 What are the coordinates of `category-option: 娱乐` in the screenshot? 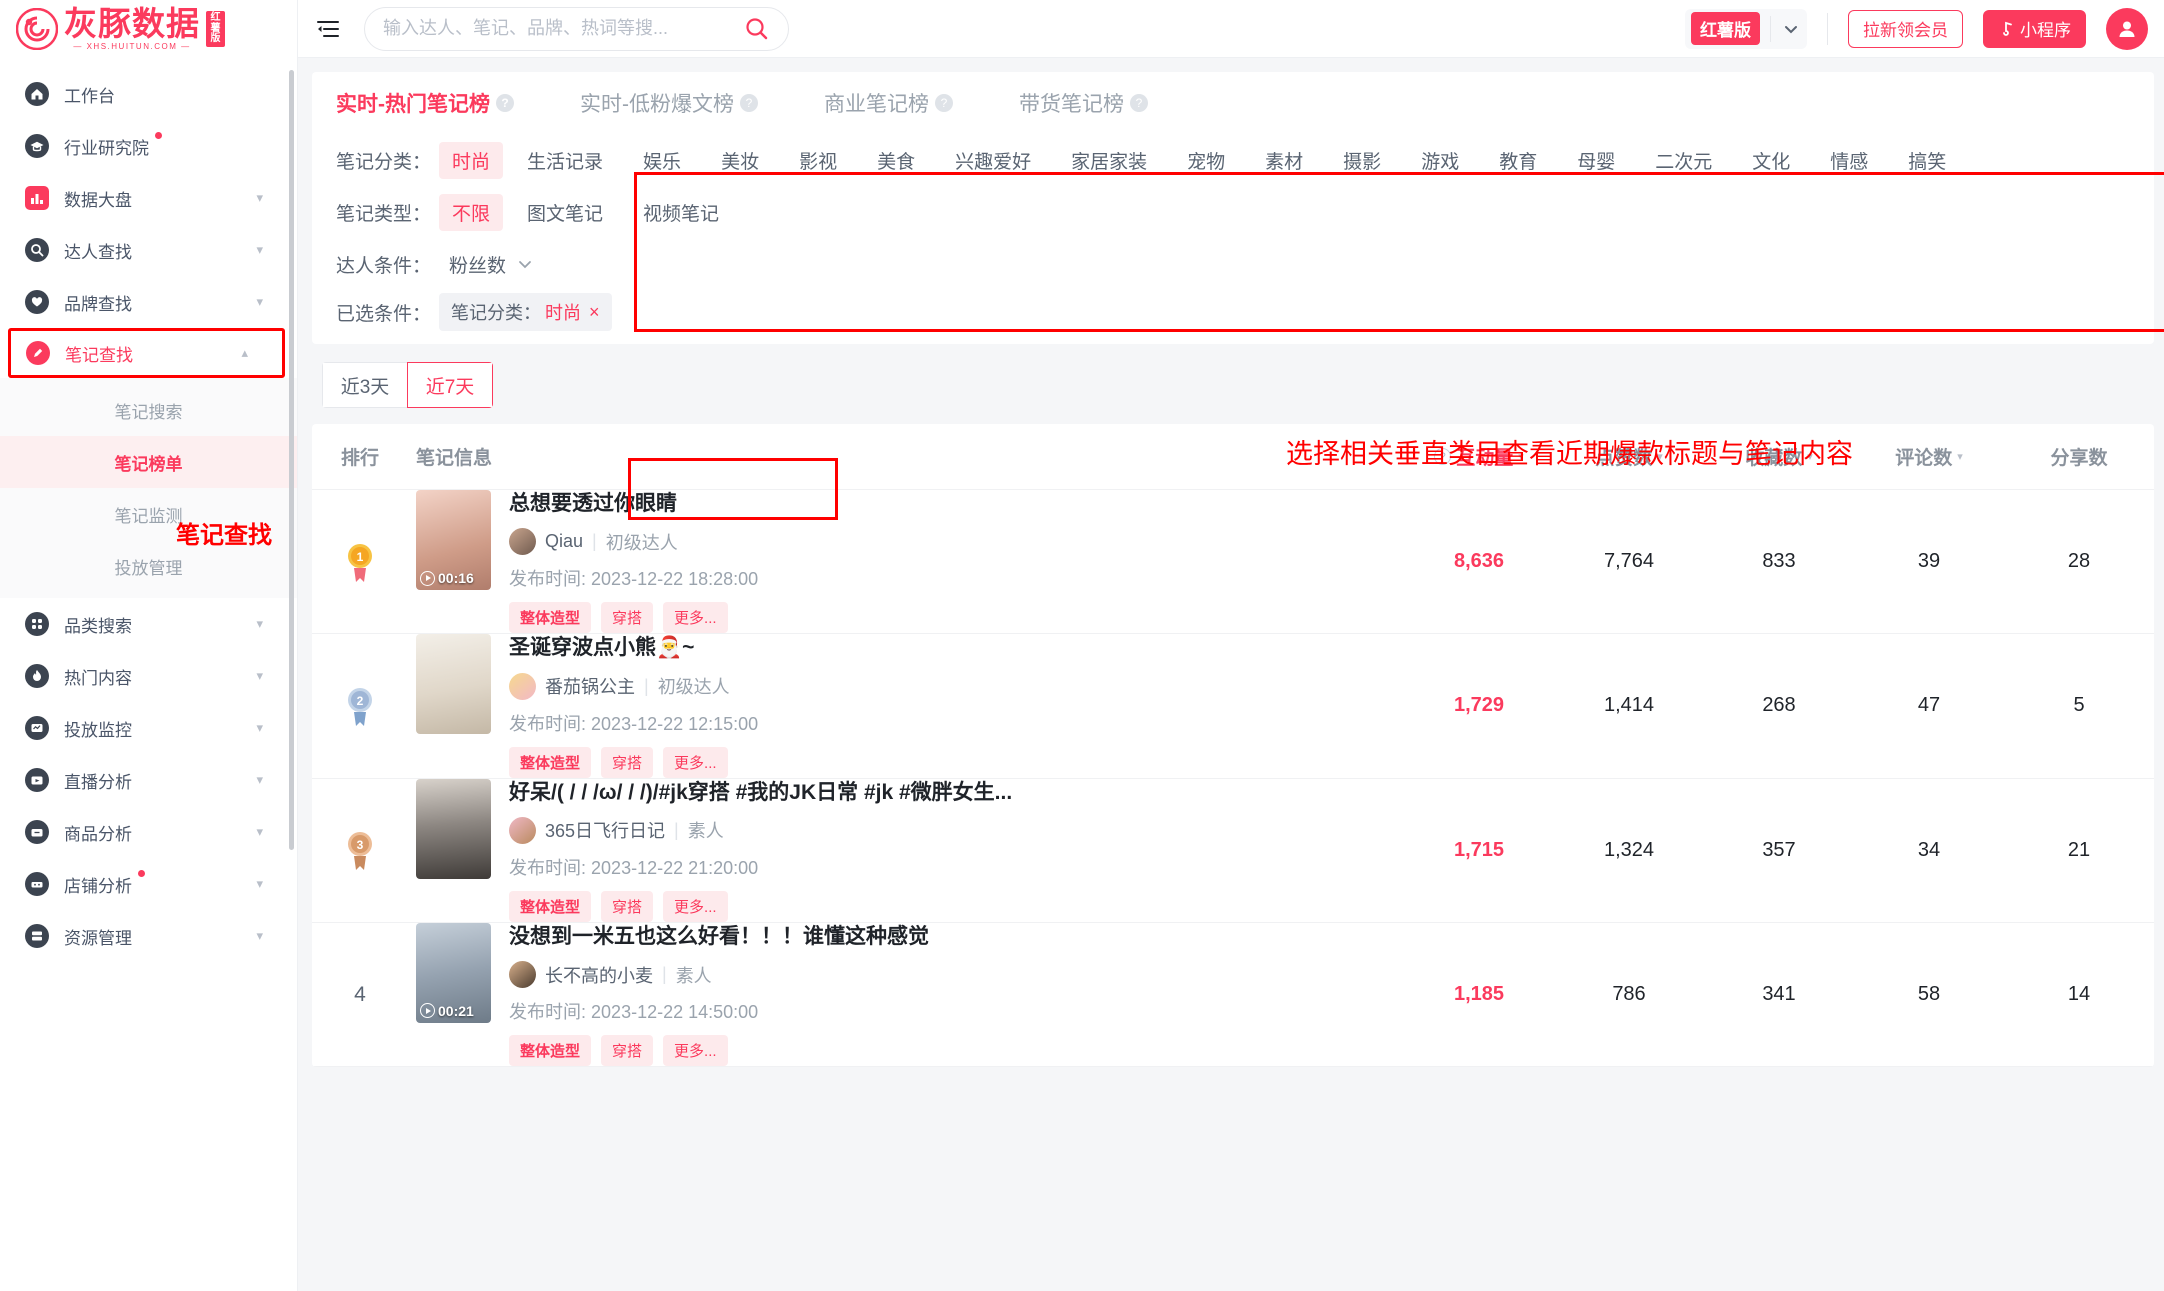 It's located at (662, 160).